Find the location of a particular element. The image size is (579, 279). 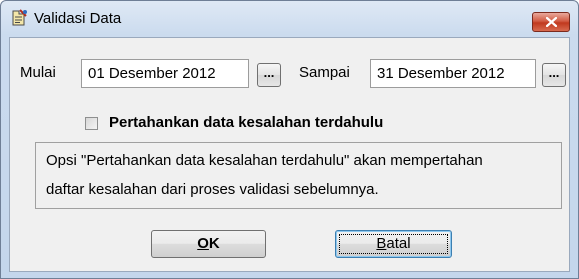

start-date-field: 01 Desember 2012 is located at coordinates (165, 73).